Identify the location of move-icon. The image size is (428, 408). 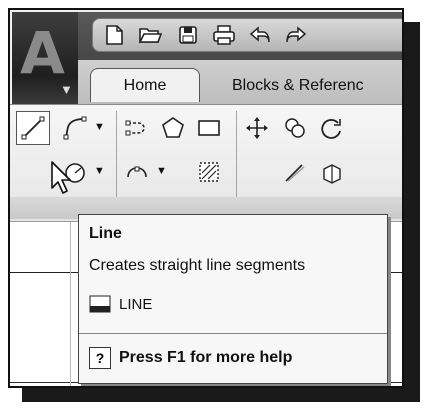
(257, 128).